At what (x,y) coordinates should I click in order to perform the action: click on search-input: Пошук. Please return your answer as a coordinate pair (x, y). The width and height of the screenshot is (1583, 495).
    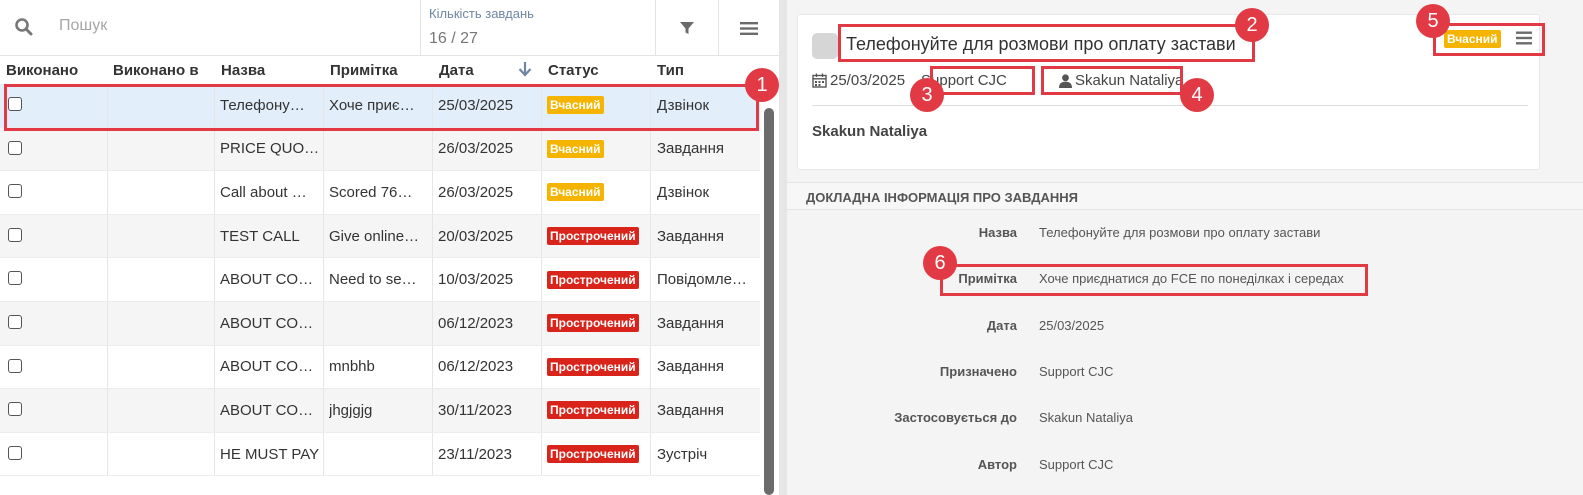
    Looking at the image, I should click on (83, 26).